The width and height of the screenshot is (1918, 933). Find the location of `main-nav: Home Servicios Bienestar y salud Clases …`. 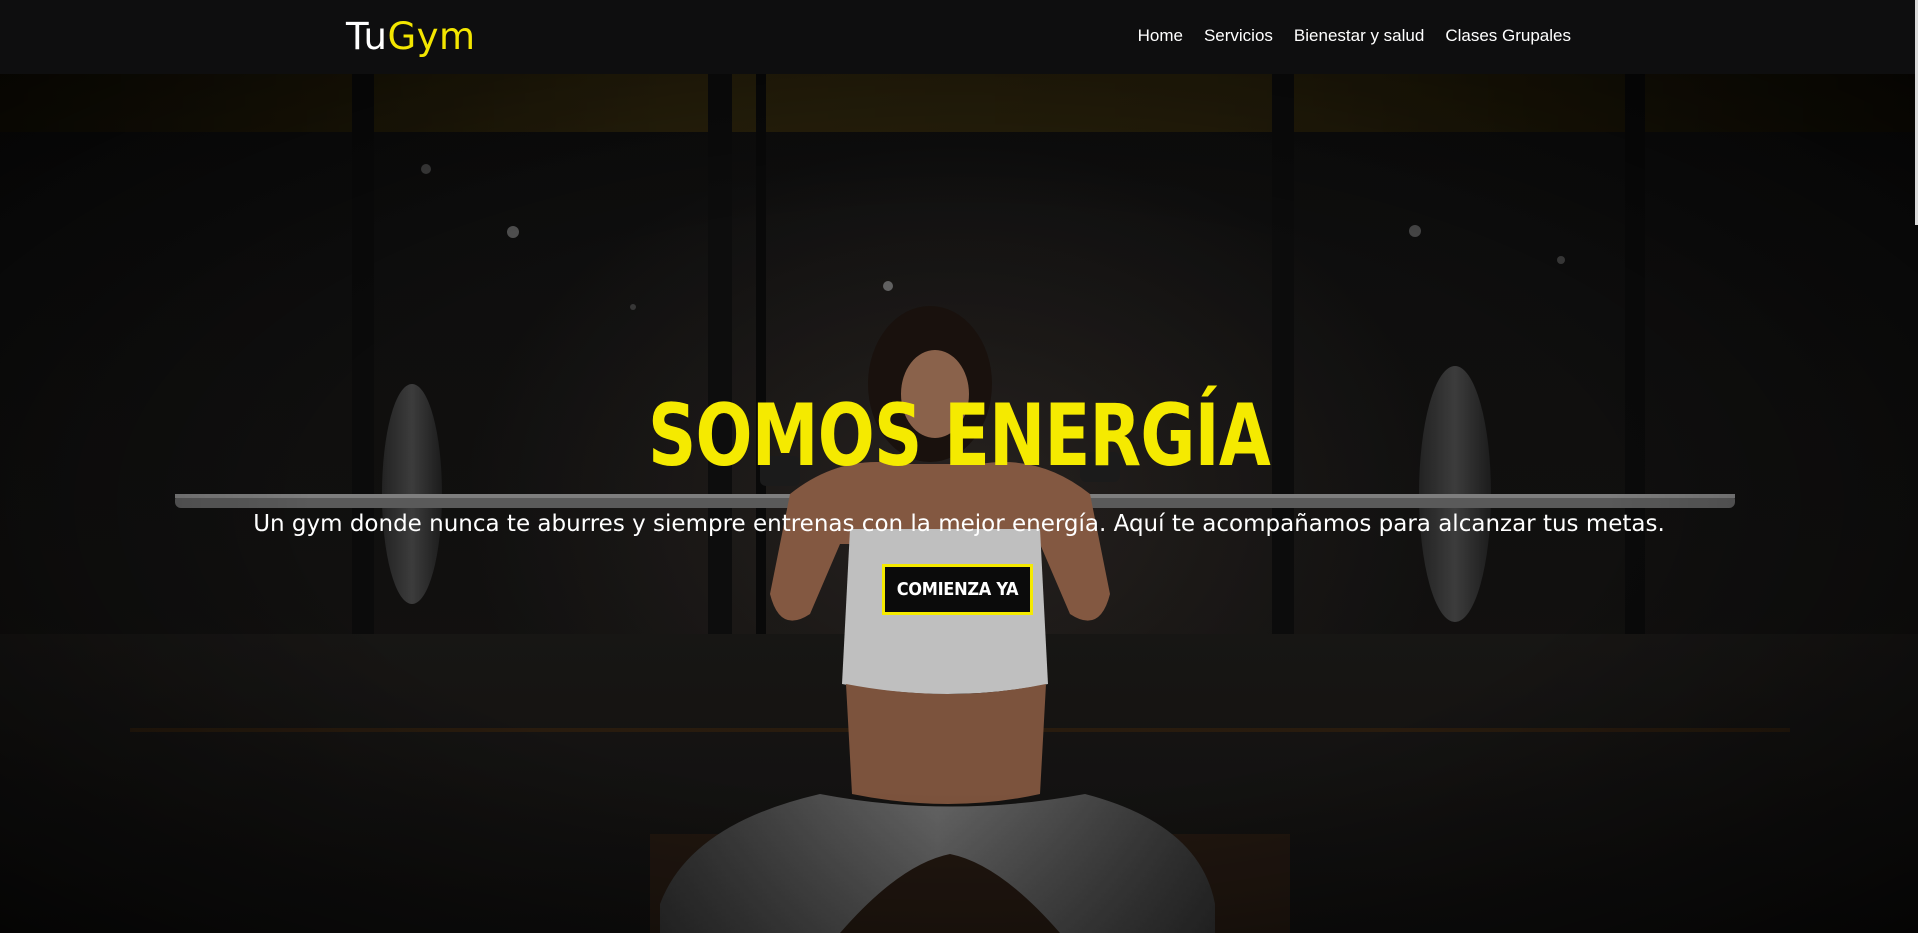

main-nav: Home Servicios Bienestar y salud Clases … is located at coordinates (1354, 36).